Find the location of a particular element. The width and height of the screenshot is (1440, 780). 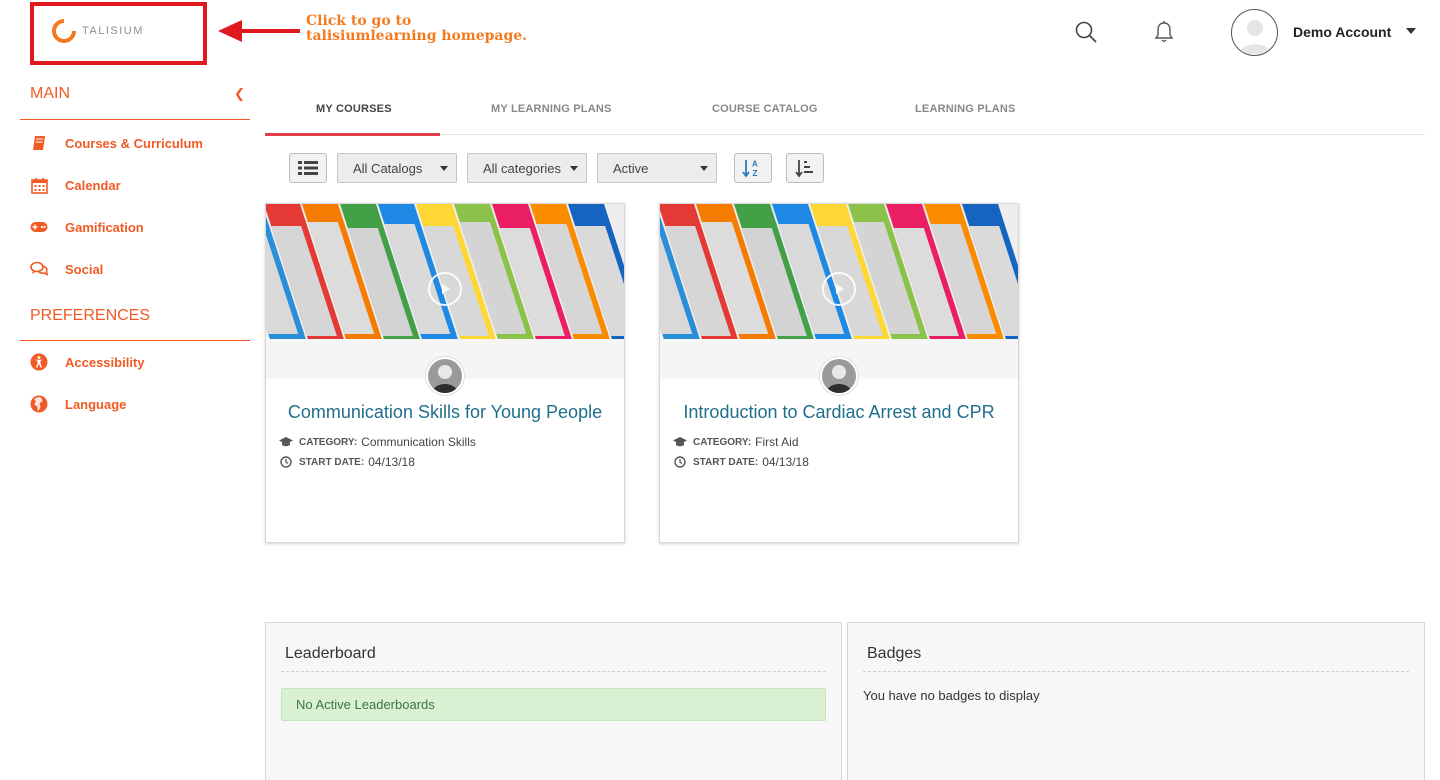

leaderboard-title: Leaderboard is located at coordinates (330, 653).